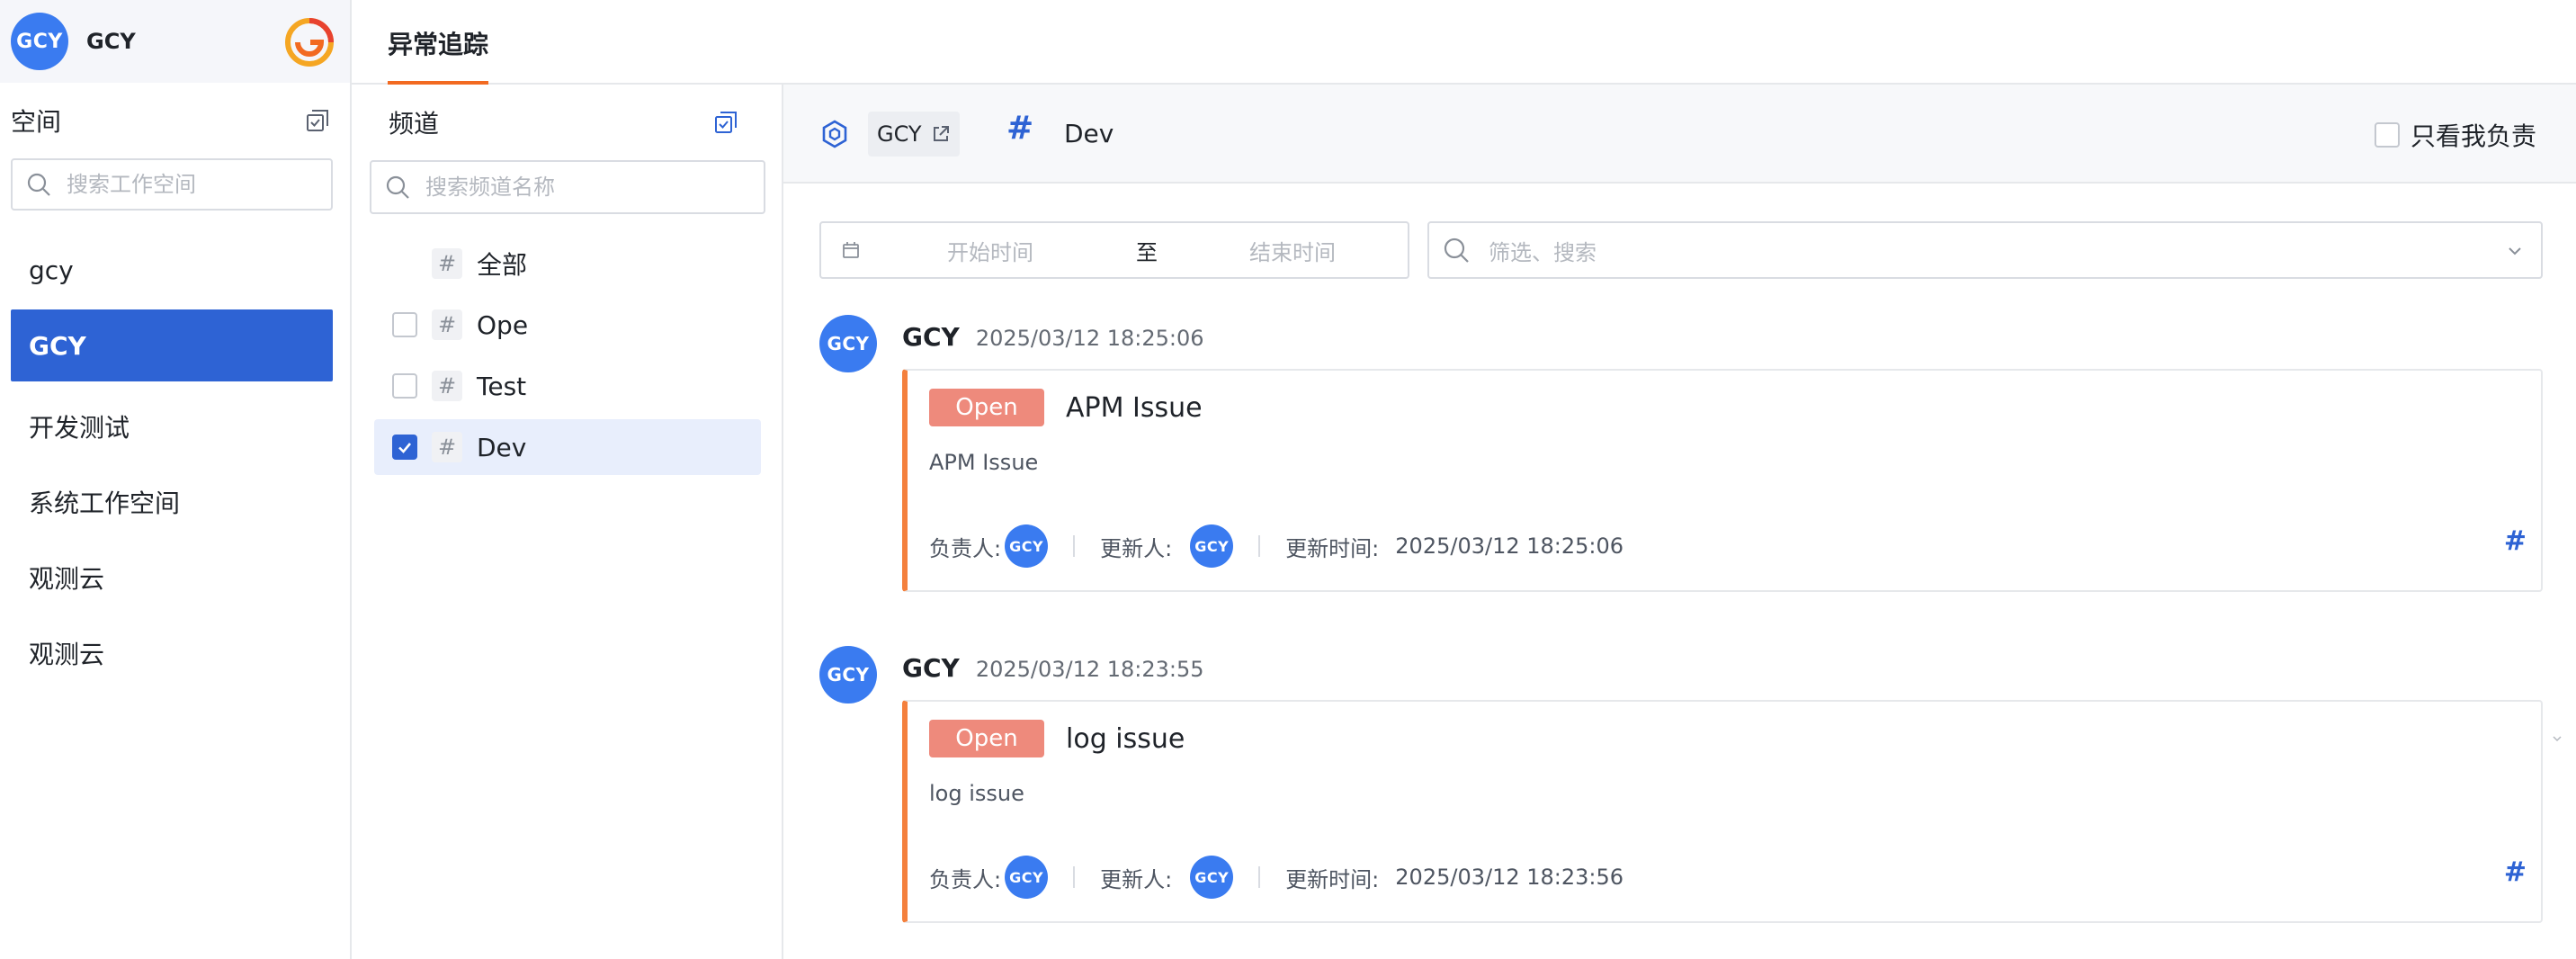 The image size is (2576, 959). Describe the element at coordinates (1464, 43) in the screenshot. I see `top-tab-bar: 异常追踪` at that location.